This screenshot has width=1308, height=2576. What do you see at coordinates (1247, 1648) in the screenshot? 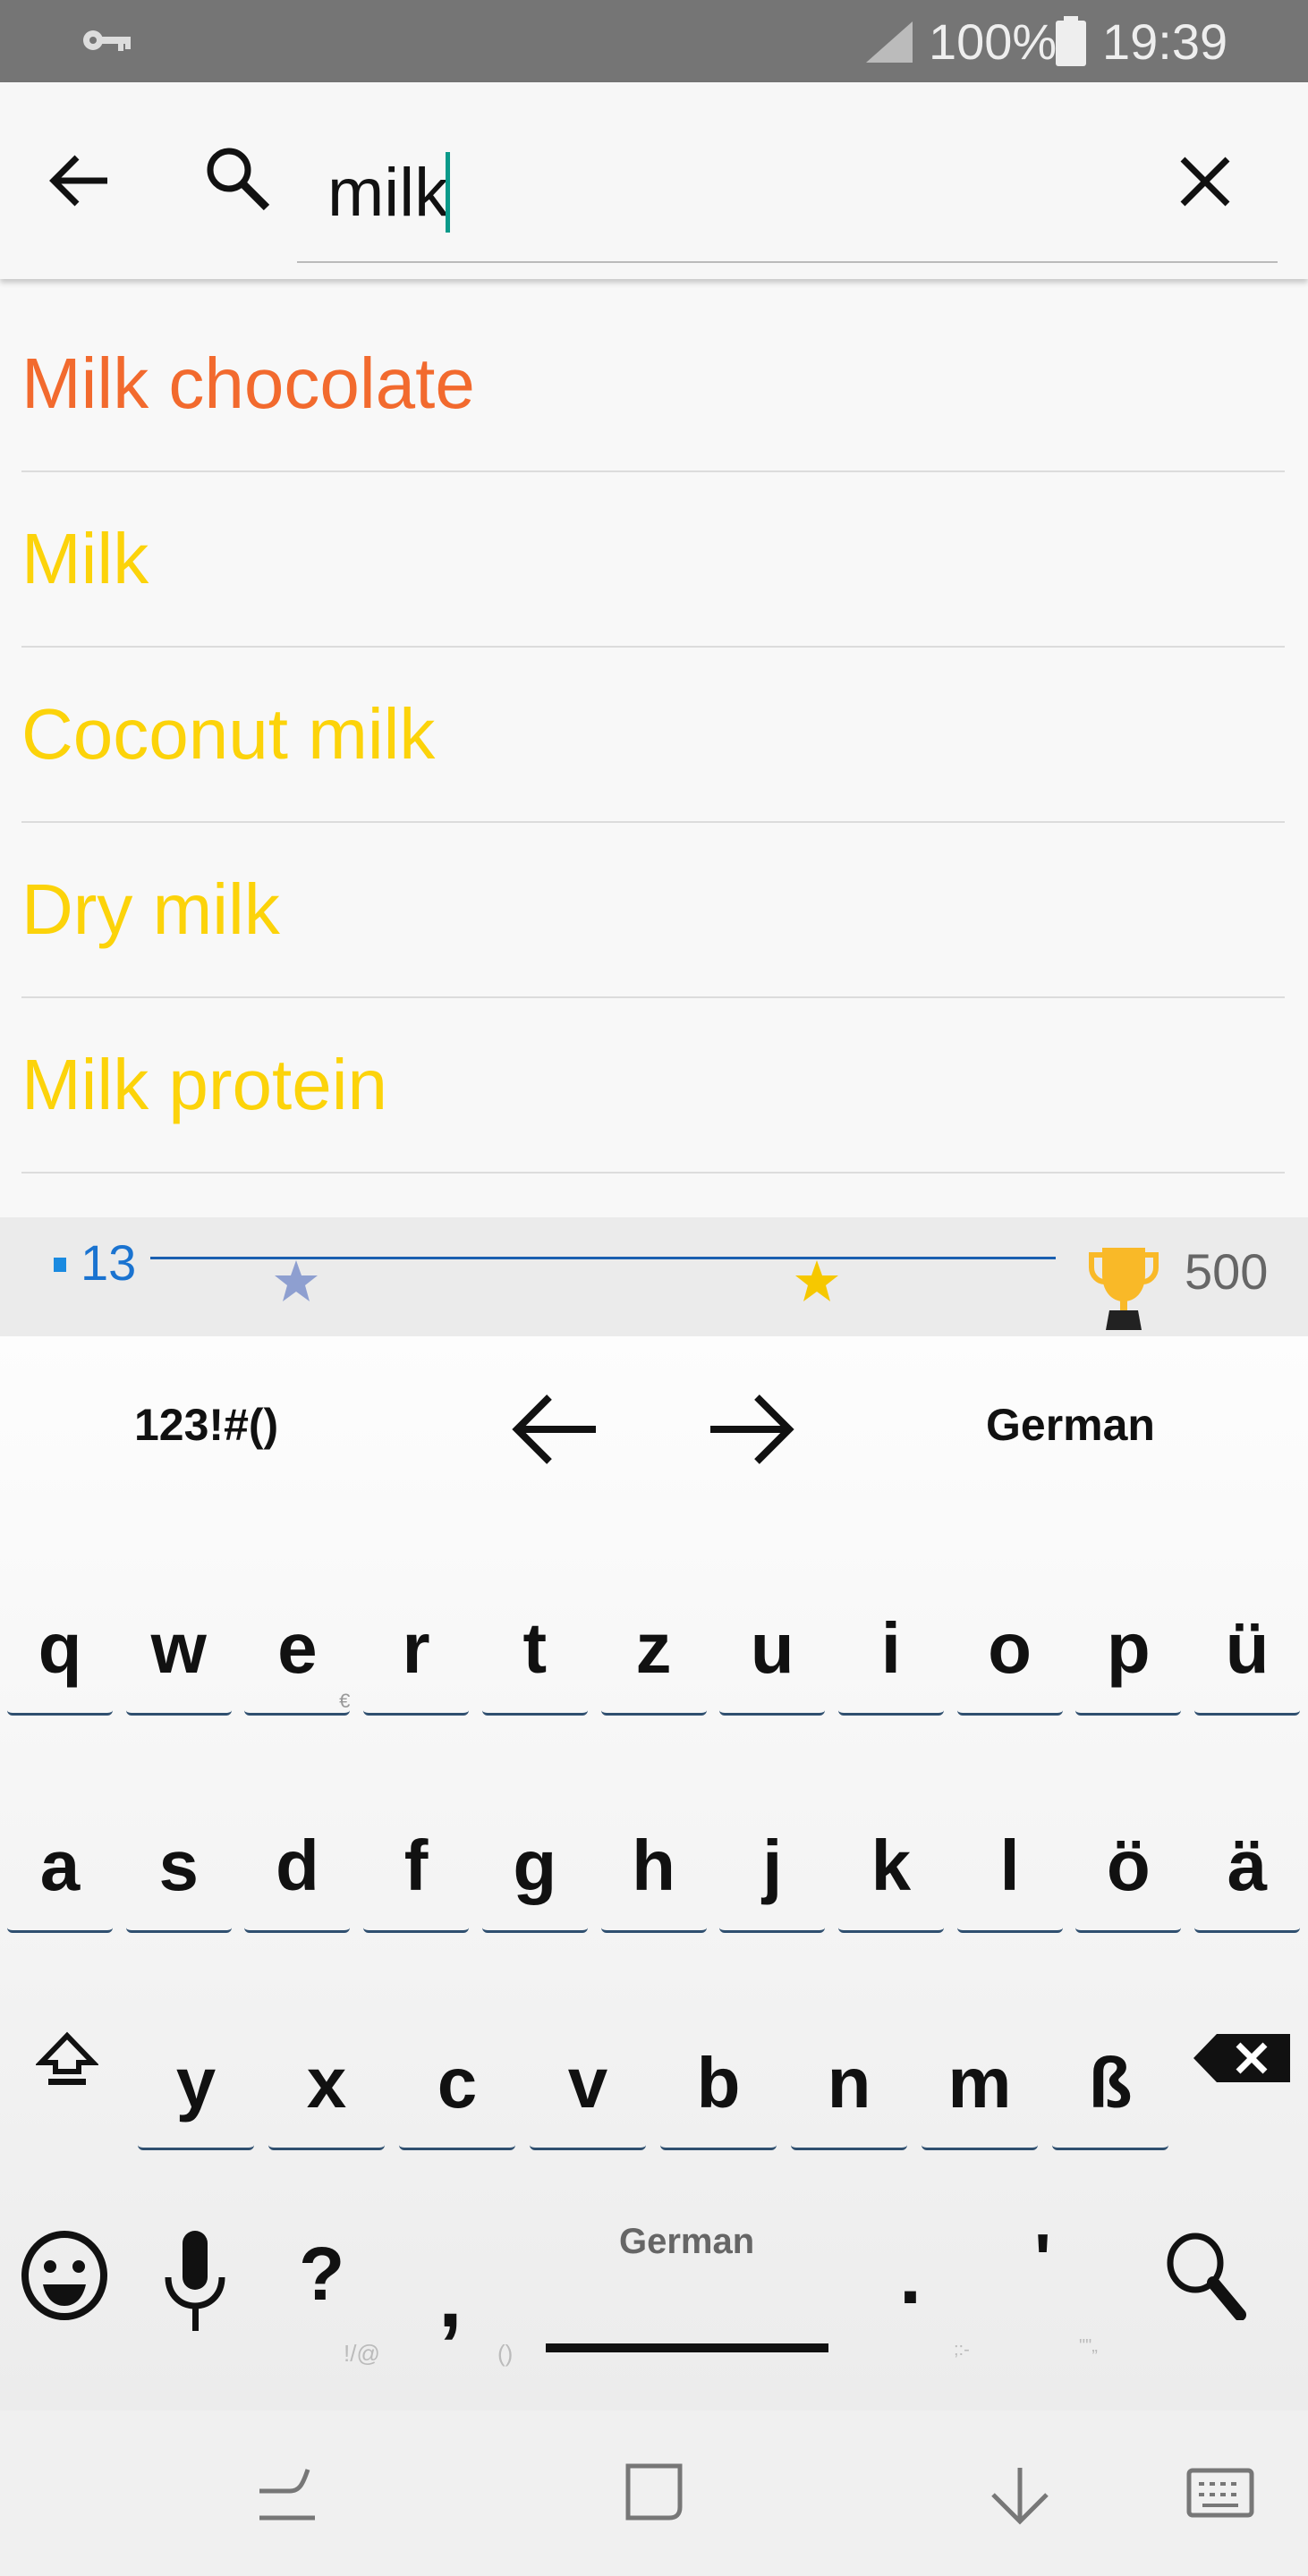
I see `key-label: ü` at bounding box center [1247, 1648].